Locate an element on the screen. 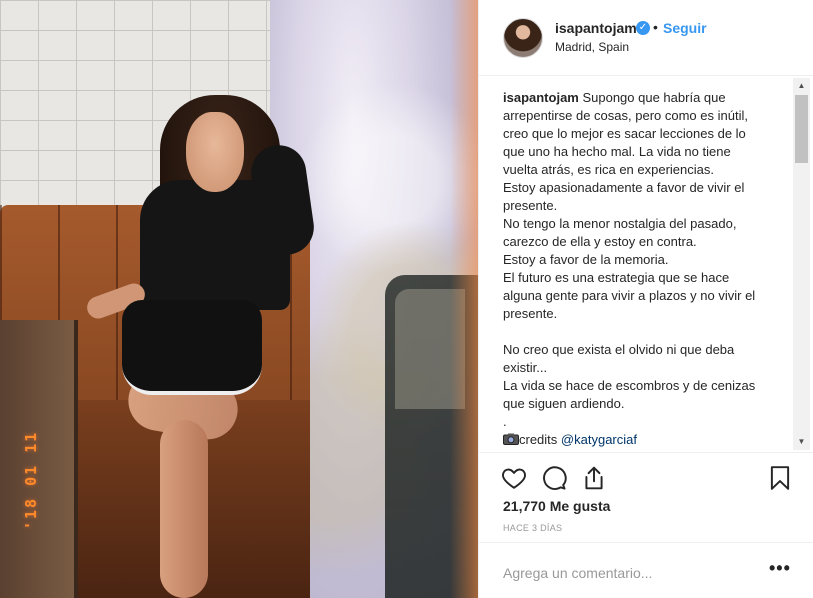 The height and width of the screenshot is (598, 813). comment-section: ••• is located at coordinates (646, 570).